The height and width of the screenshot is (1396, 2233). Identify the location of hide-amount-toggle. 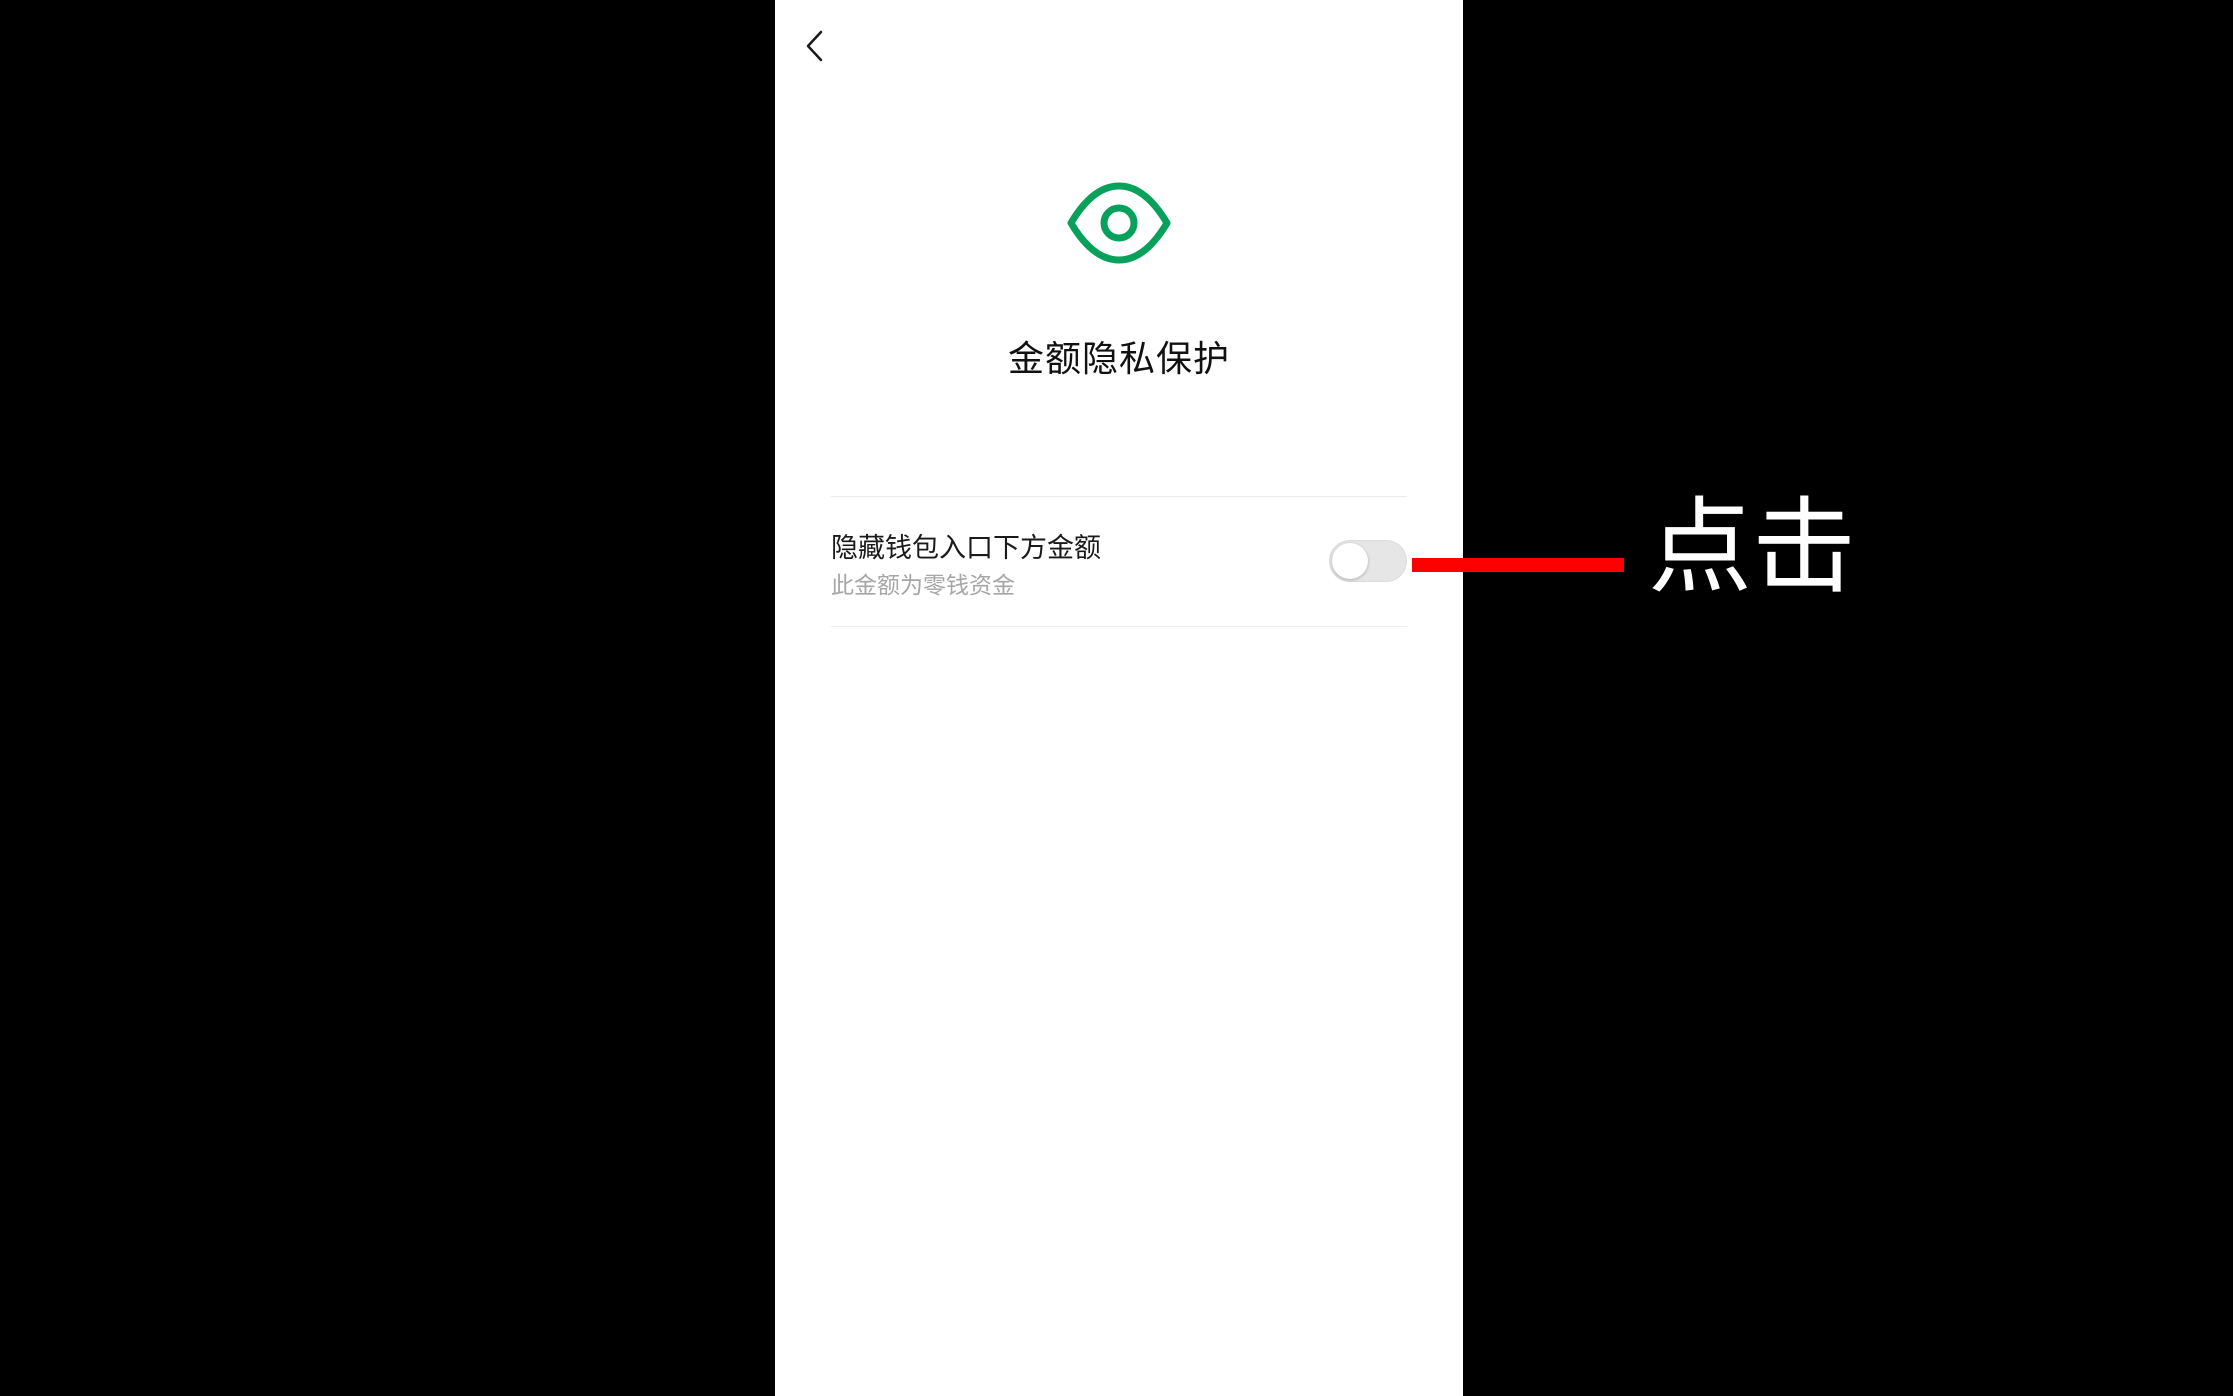
(1368, 561).